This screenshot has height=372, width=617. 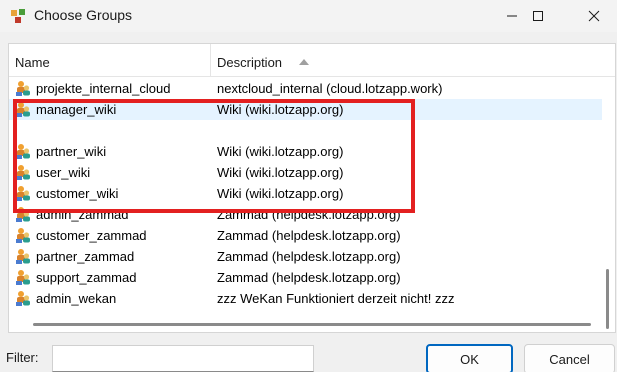 I want to click on column-header-description: Description, so click(x=249, y=62).